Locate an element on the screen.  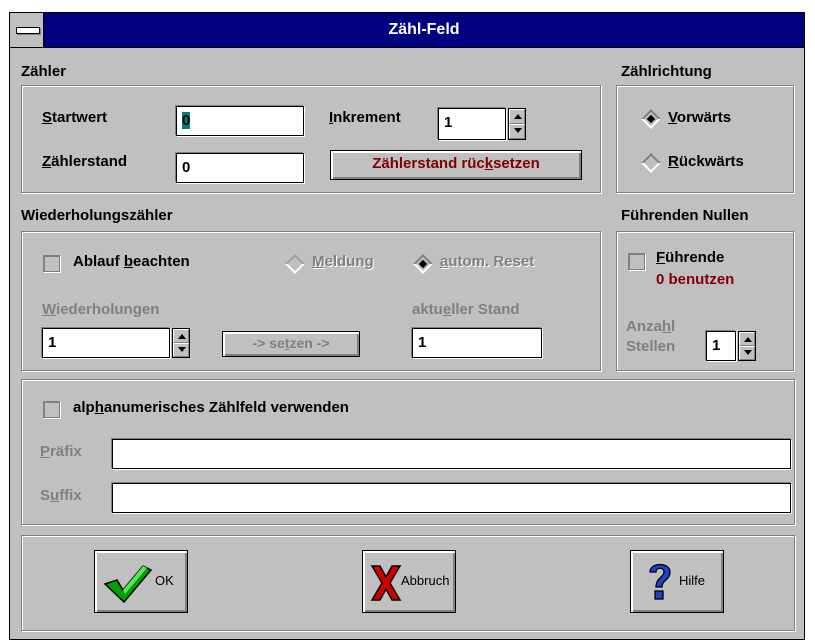
alpha-checkbox is located at coordinates (51, 409).